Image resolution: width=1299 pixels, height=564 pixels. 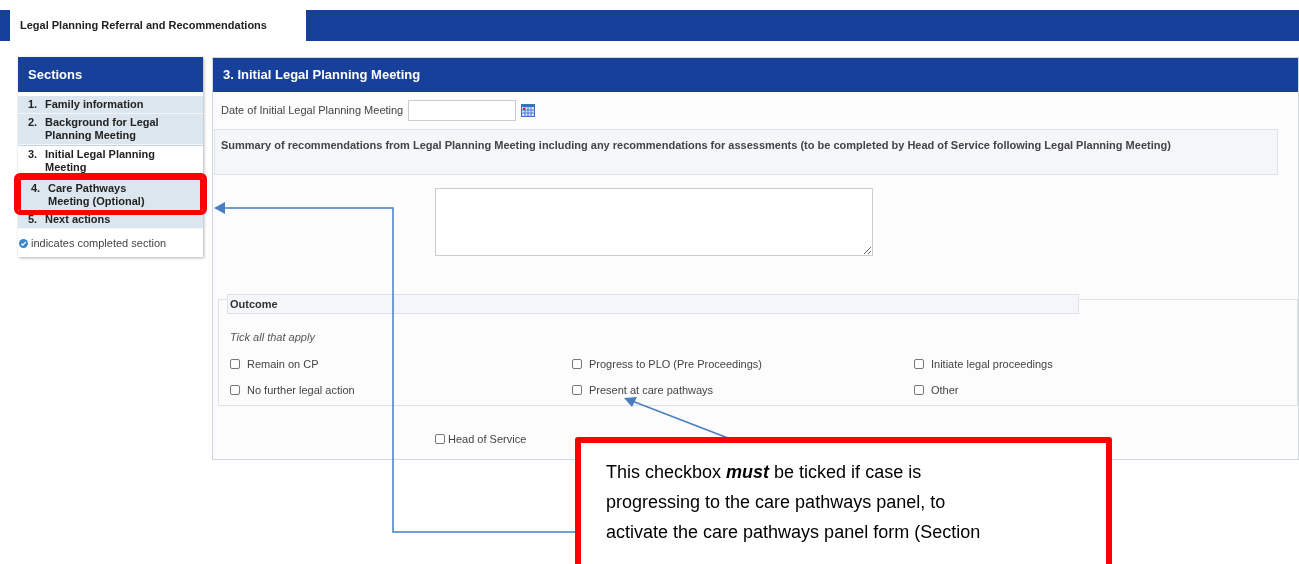 I want to click on checkbox-label: Present at care pathways, so click(x=651, y=390).